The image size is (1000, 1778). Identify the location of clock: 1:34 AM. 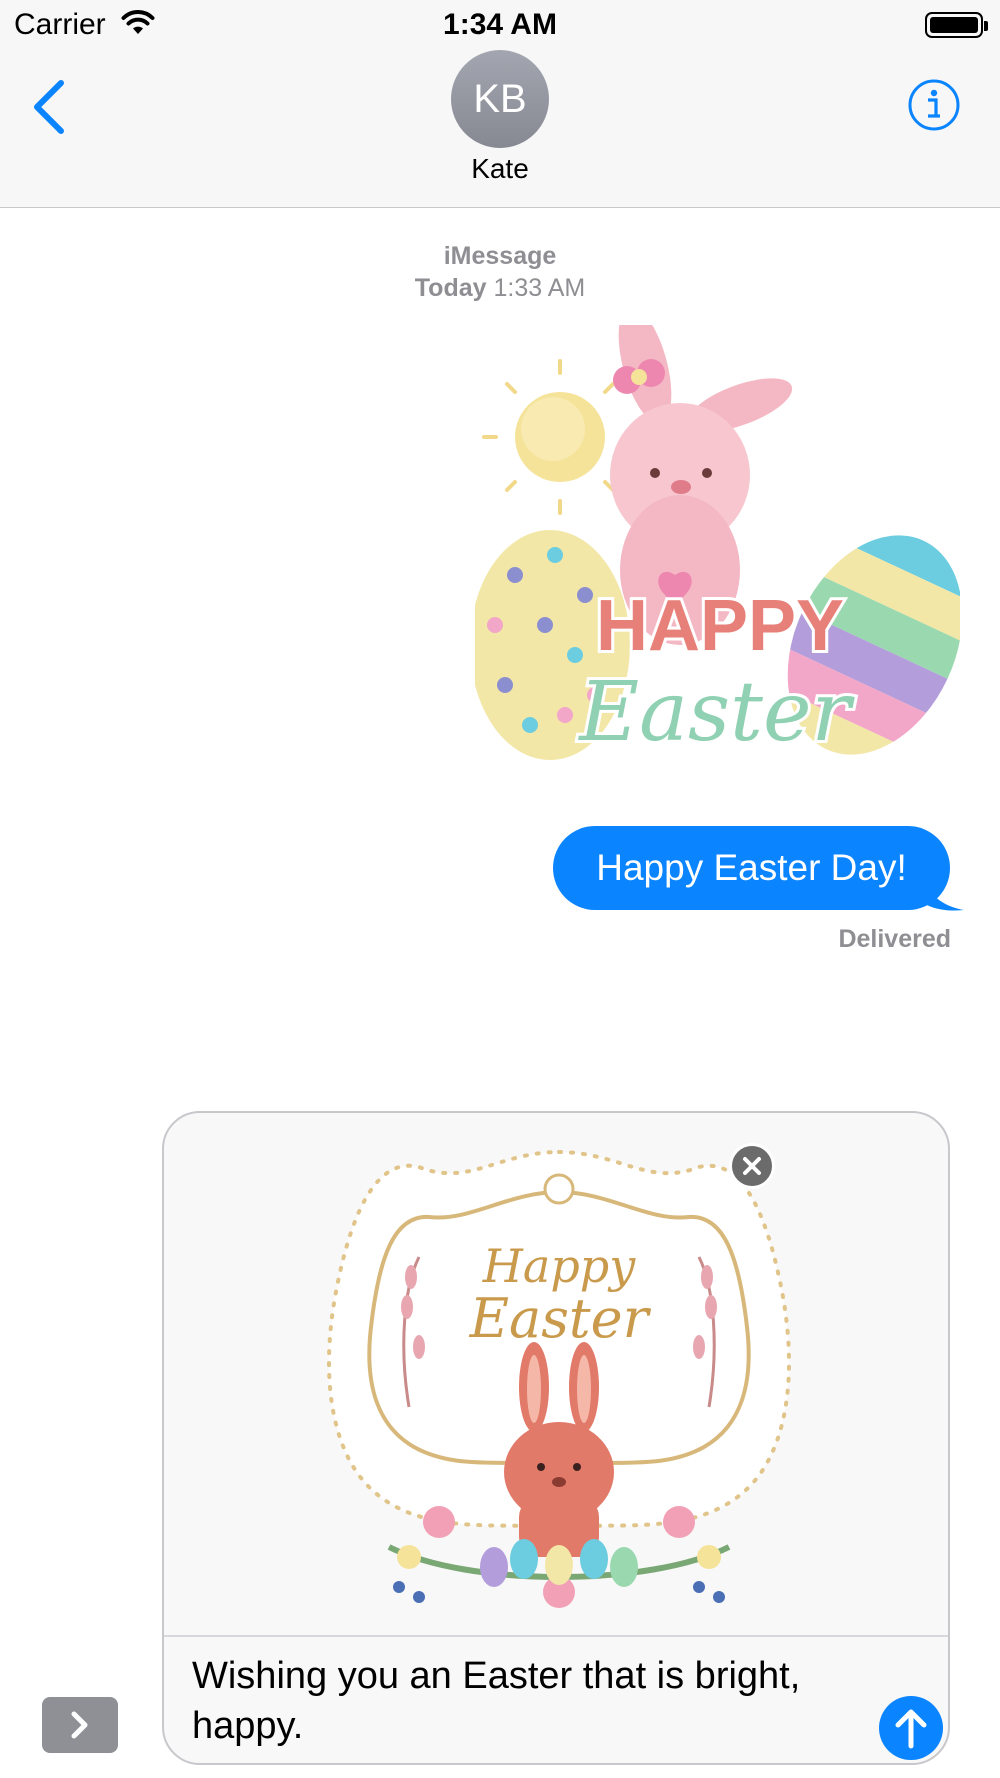
(500, 24).